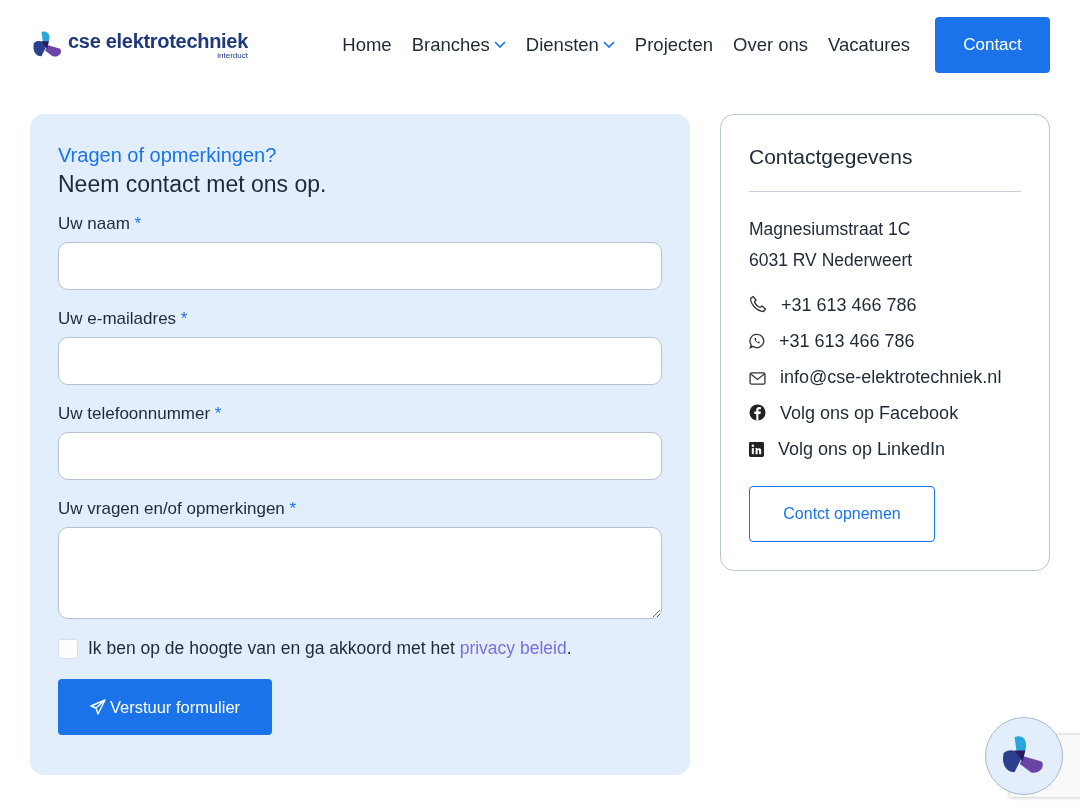  I want to click on nav-link: Projecten, so click(673, 45).